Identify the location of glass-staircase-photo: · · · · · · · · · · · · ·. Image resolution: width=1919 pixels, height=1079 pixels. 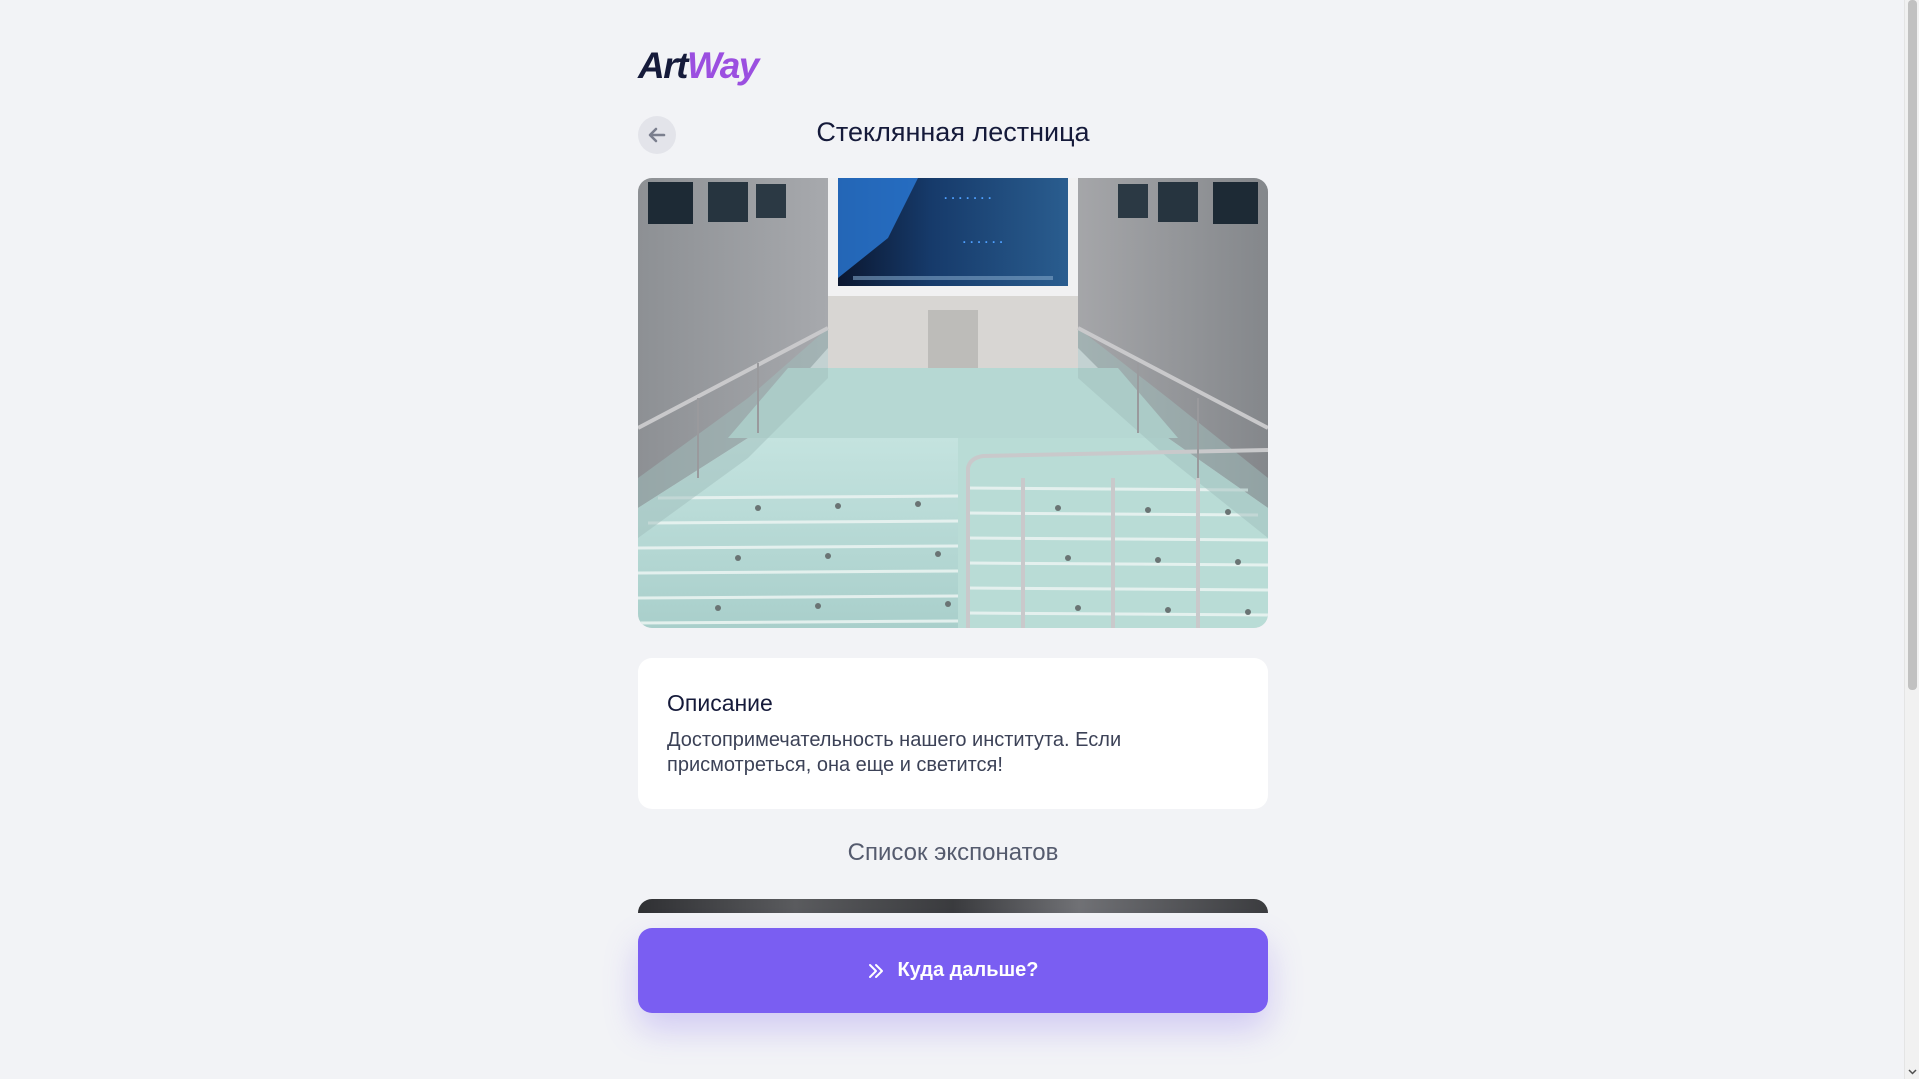
(953, 403).